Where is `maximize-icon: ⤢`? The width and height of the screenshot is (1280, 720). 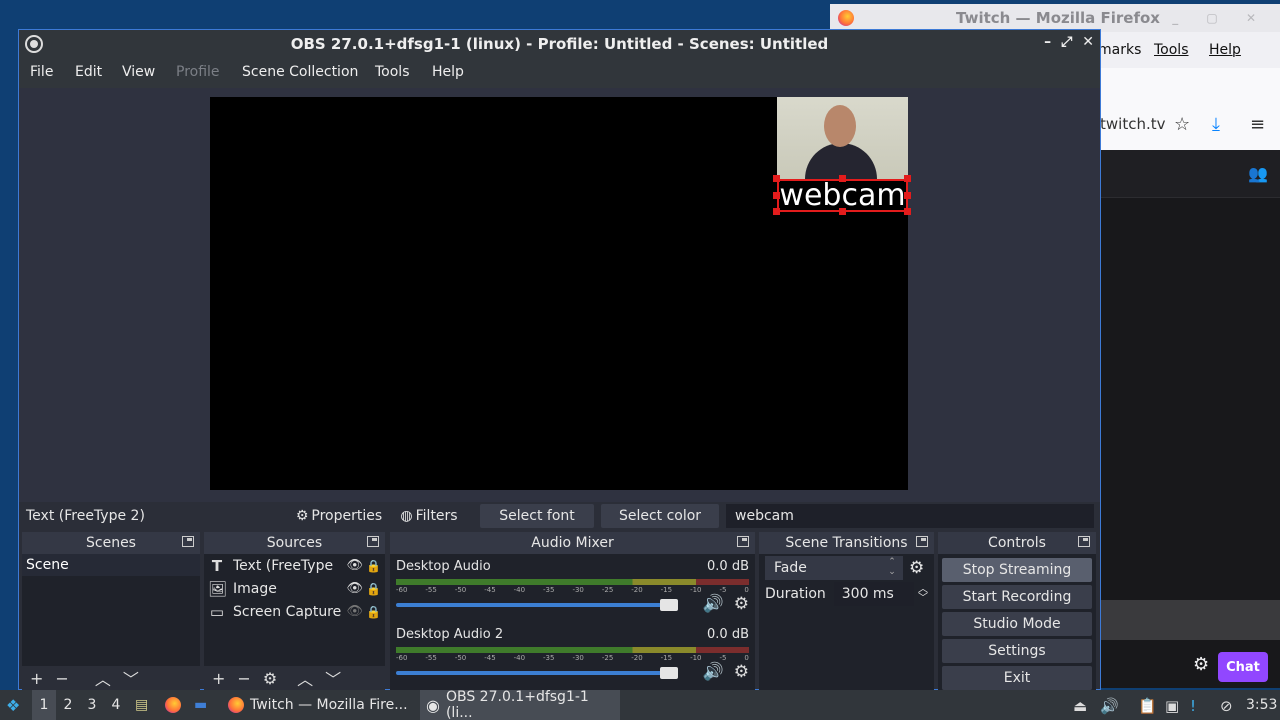
maximize-icon: ⤢ is located at coordinates (1066, 42).